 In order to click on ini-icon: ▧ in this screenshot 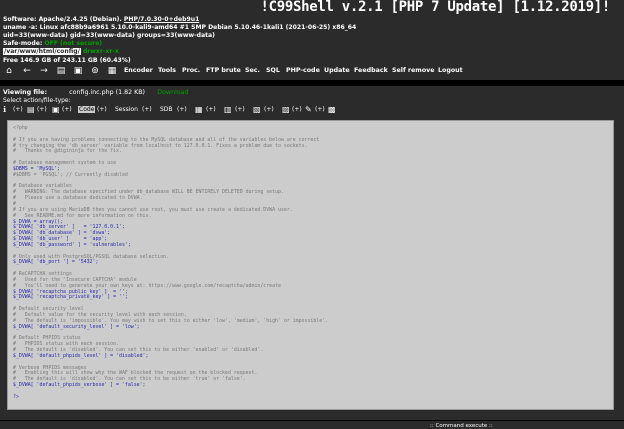, I will do `click(257, 109)`.